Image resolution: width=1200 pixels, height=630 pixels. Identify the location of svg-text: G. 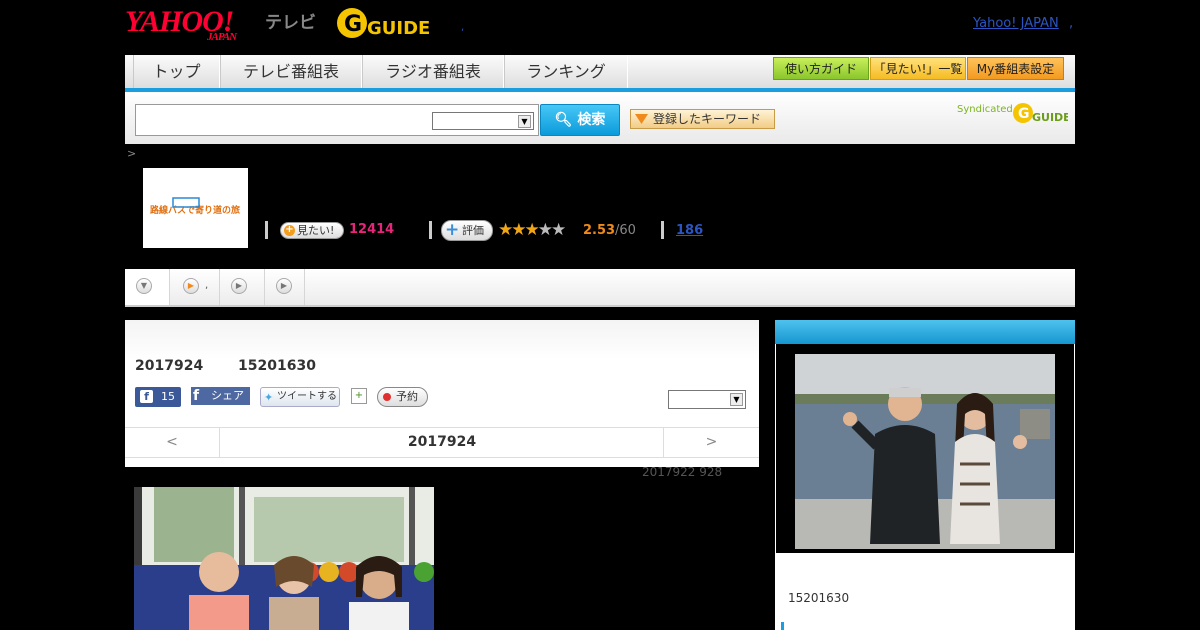
(1024, 114).